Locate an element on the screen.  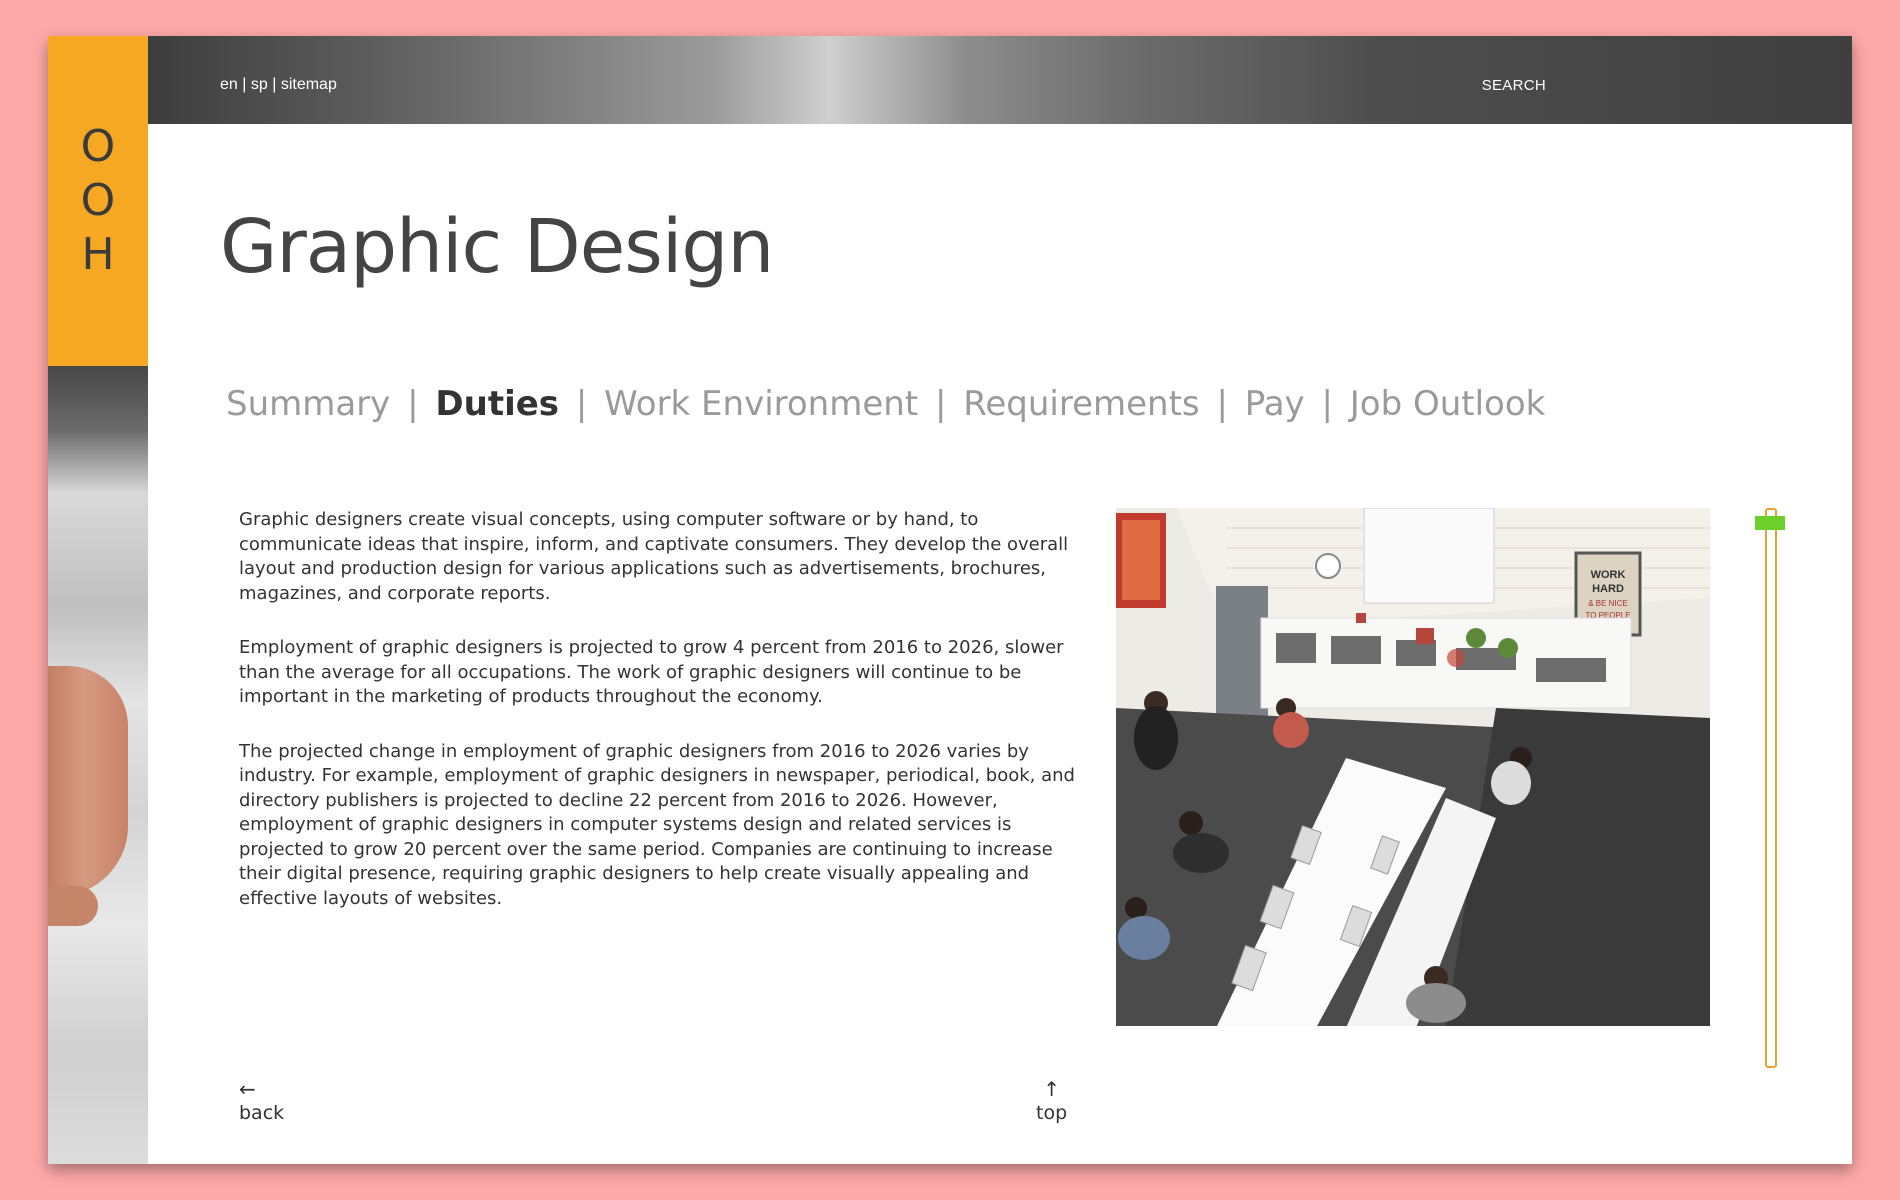
left-arrow-icon: ← is located at coordinates (247, 1089).